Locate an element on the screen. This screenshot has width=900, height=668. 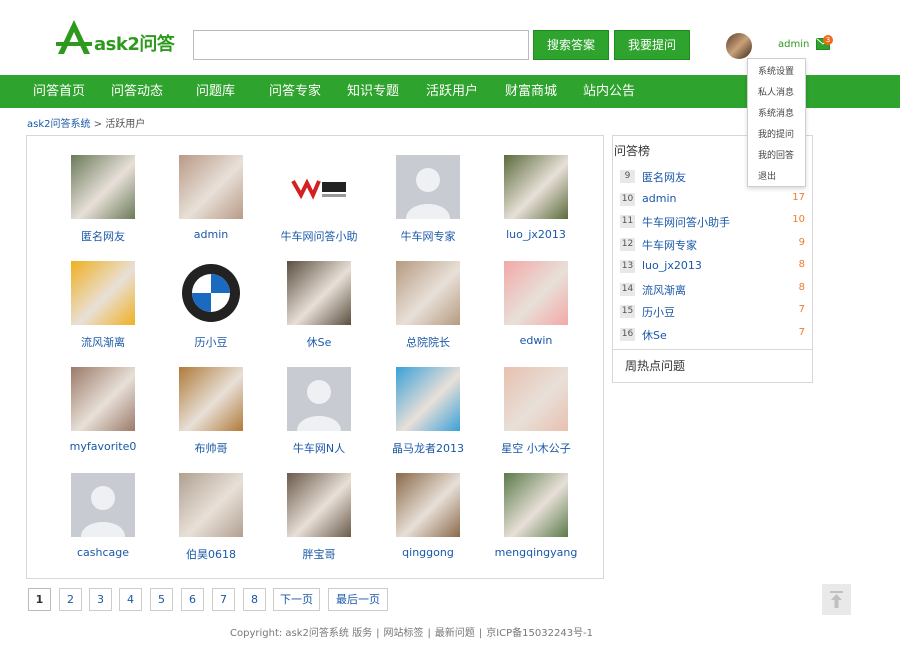
user-card: 总院院长 is located at coordinates (428, 311).